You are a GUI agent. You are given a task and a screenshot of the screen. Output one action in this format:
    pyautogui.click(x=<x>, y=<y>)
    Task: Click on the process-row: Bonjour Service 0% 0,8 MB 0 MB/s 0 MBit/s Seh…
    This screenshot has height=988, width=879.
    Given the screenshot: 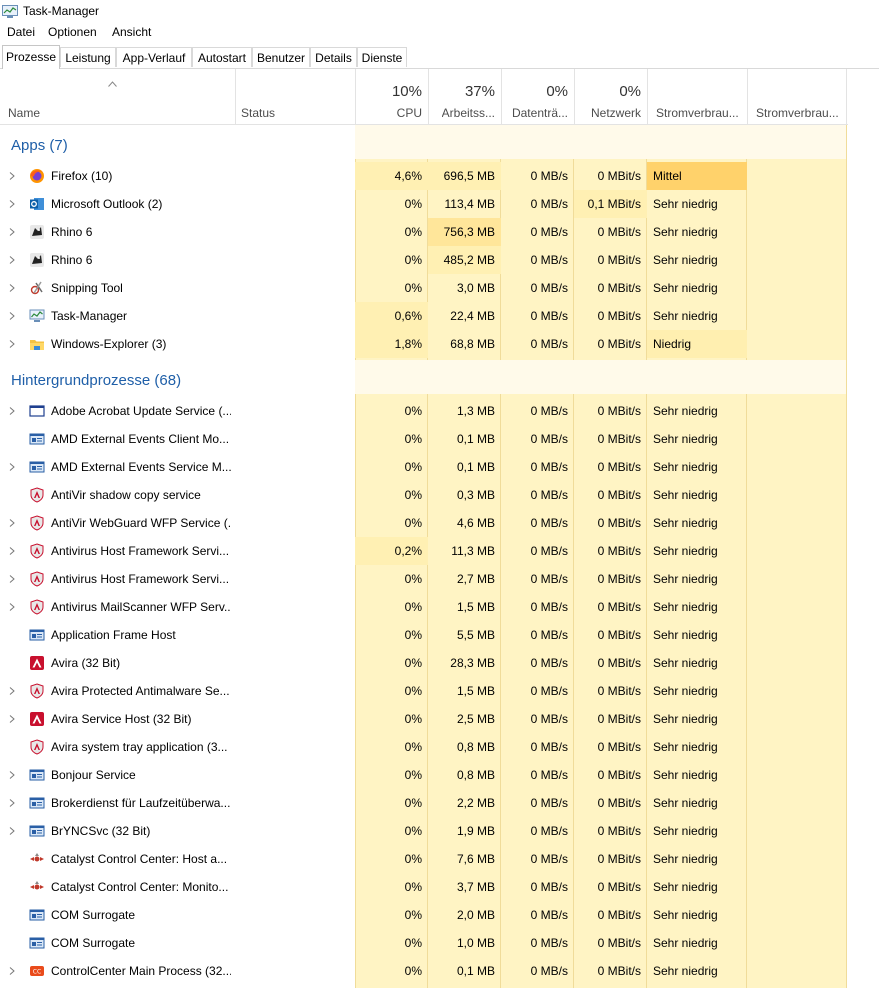 What is the action you would take?
    pyautogui.click(x=439, y=775)
    